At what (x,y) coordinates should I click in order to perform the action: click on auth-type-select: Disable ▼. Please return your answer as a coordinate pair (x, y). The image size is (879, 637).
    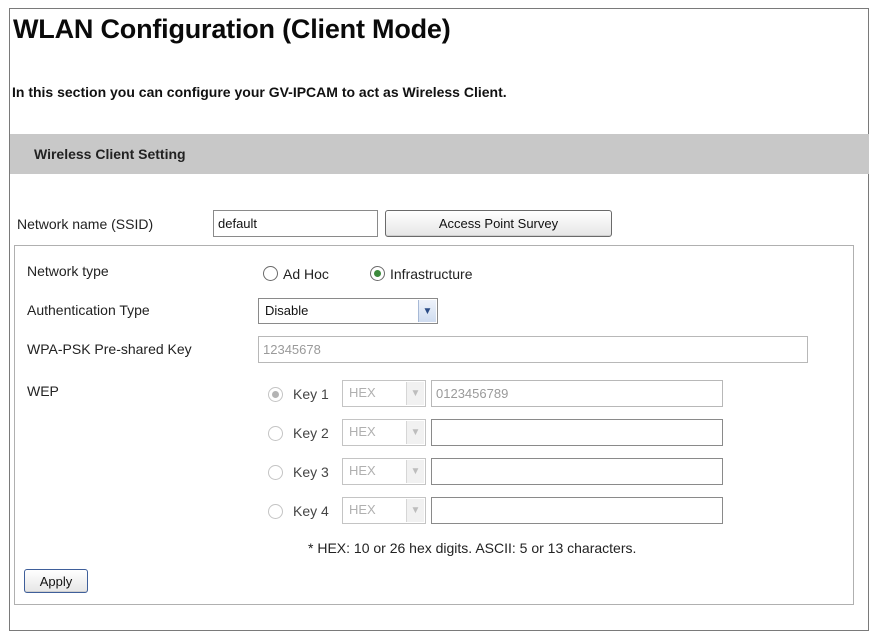
    Looking at the image, I should click on (348, 311).